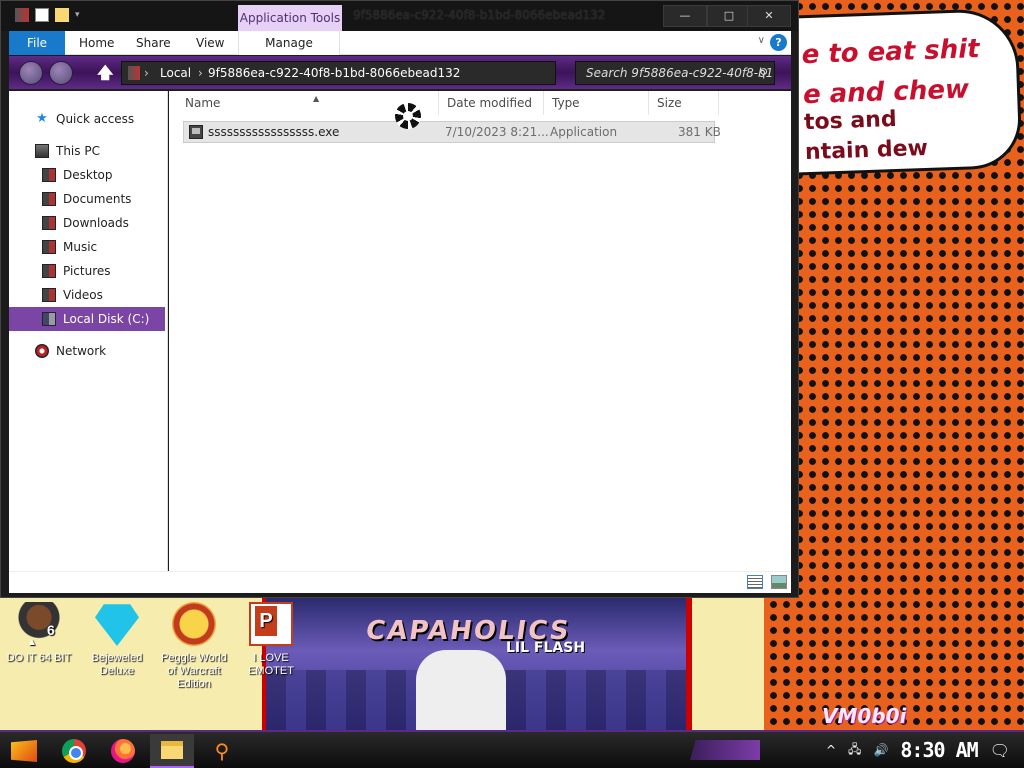 This screenshot has width=1024, height=768. Describe the element at coordinates (769, 16) in the screenshot. I see `close-button: ✕` at that location.